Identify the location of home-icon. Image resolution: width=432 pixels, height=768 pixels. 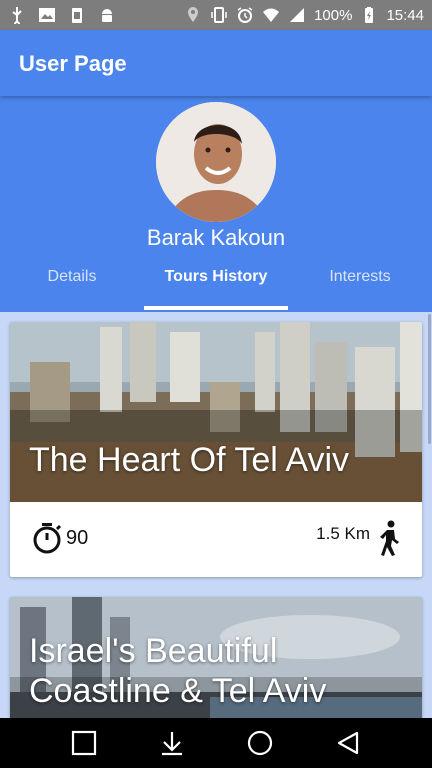
(260, 743).